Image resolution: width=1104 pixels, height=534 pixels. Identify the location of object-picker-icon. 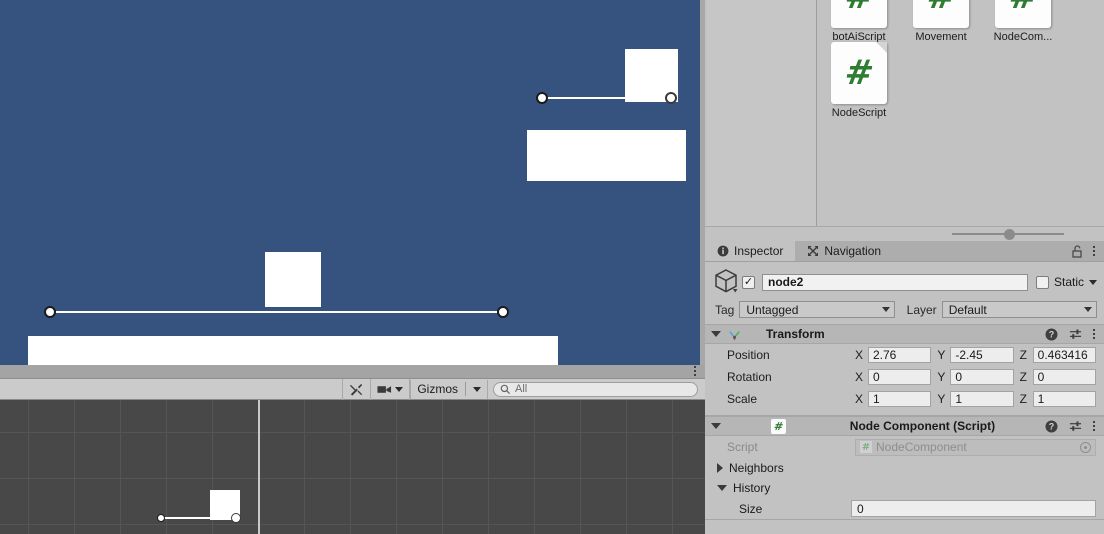
(1085, 447).